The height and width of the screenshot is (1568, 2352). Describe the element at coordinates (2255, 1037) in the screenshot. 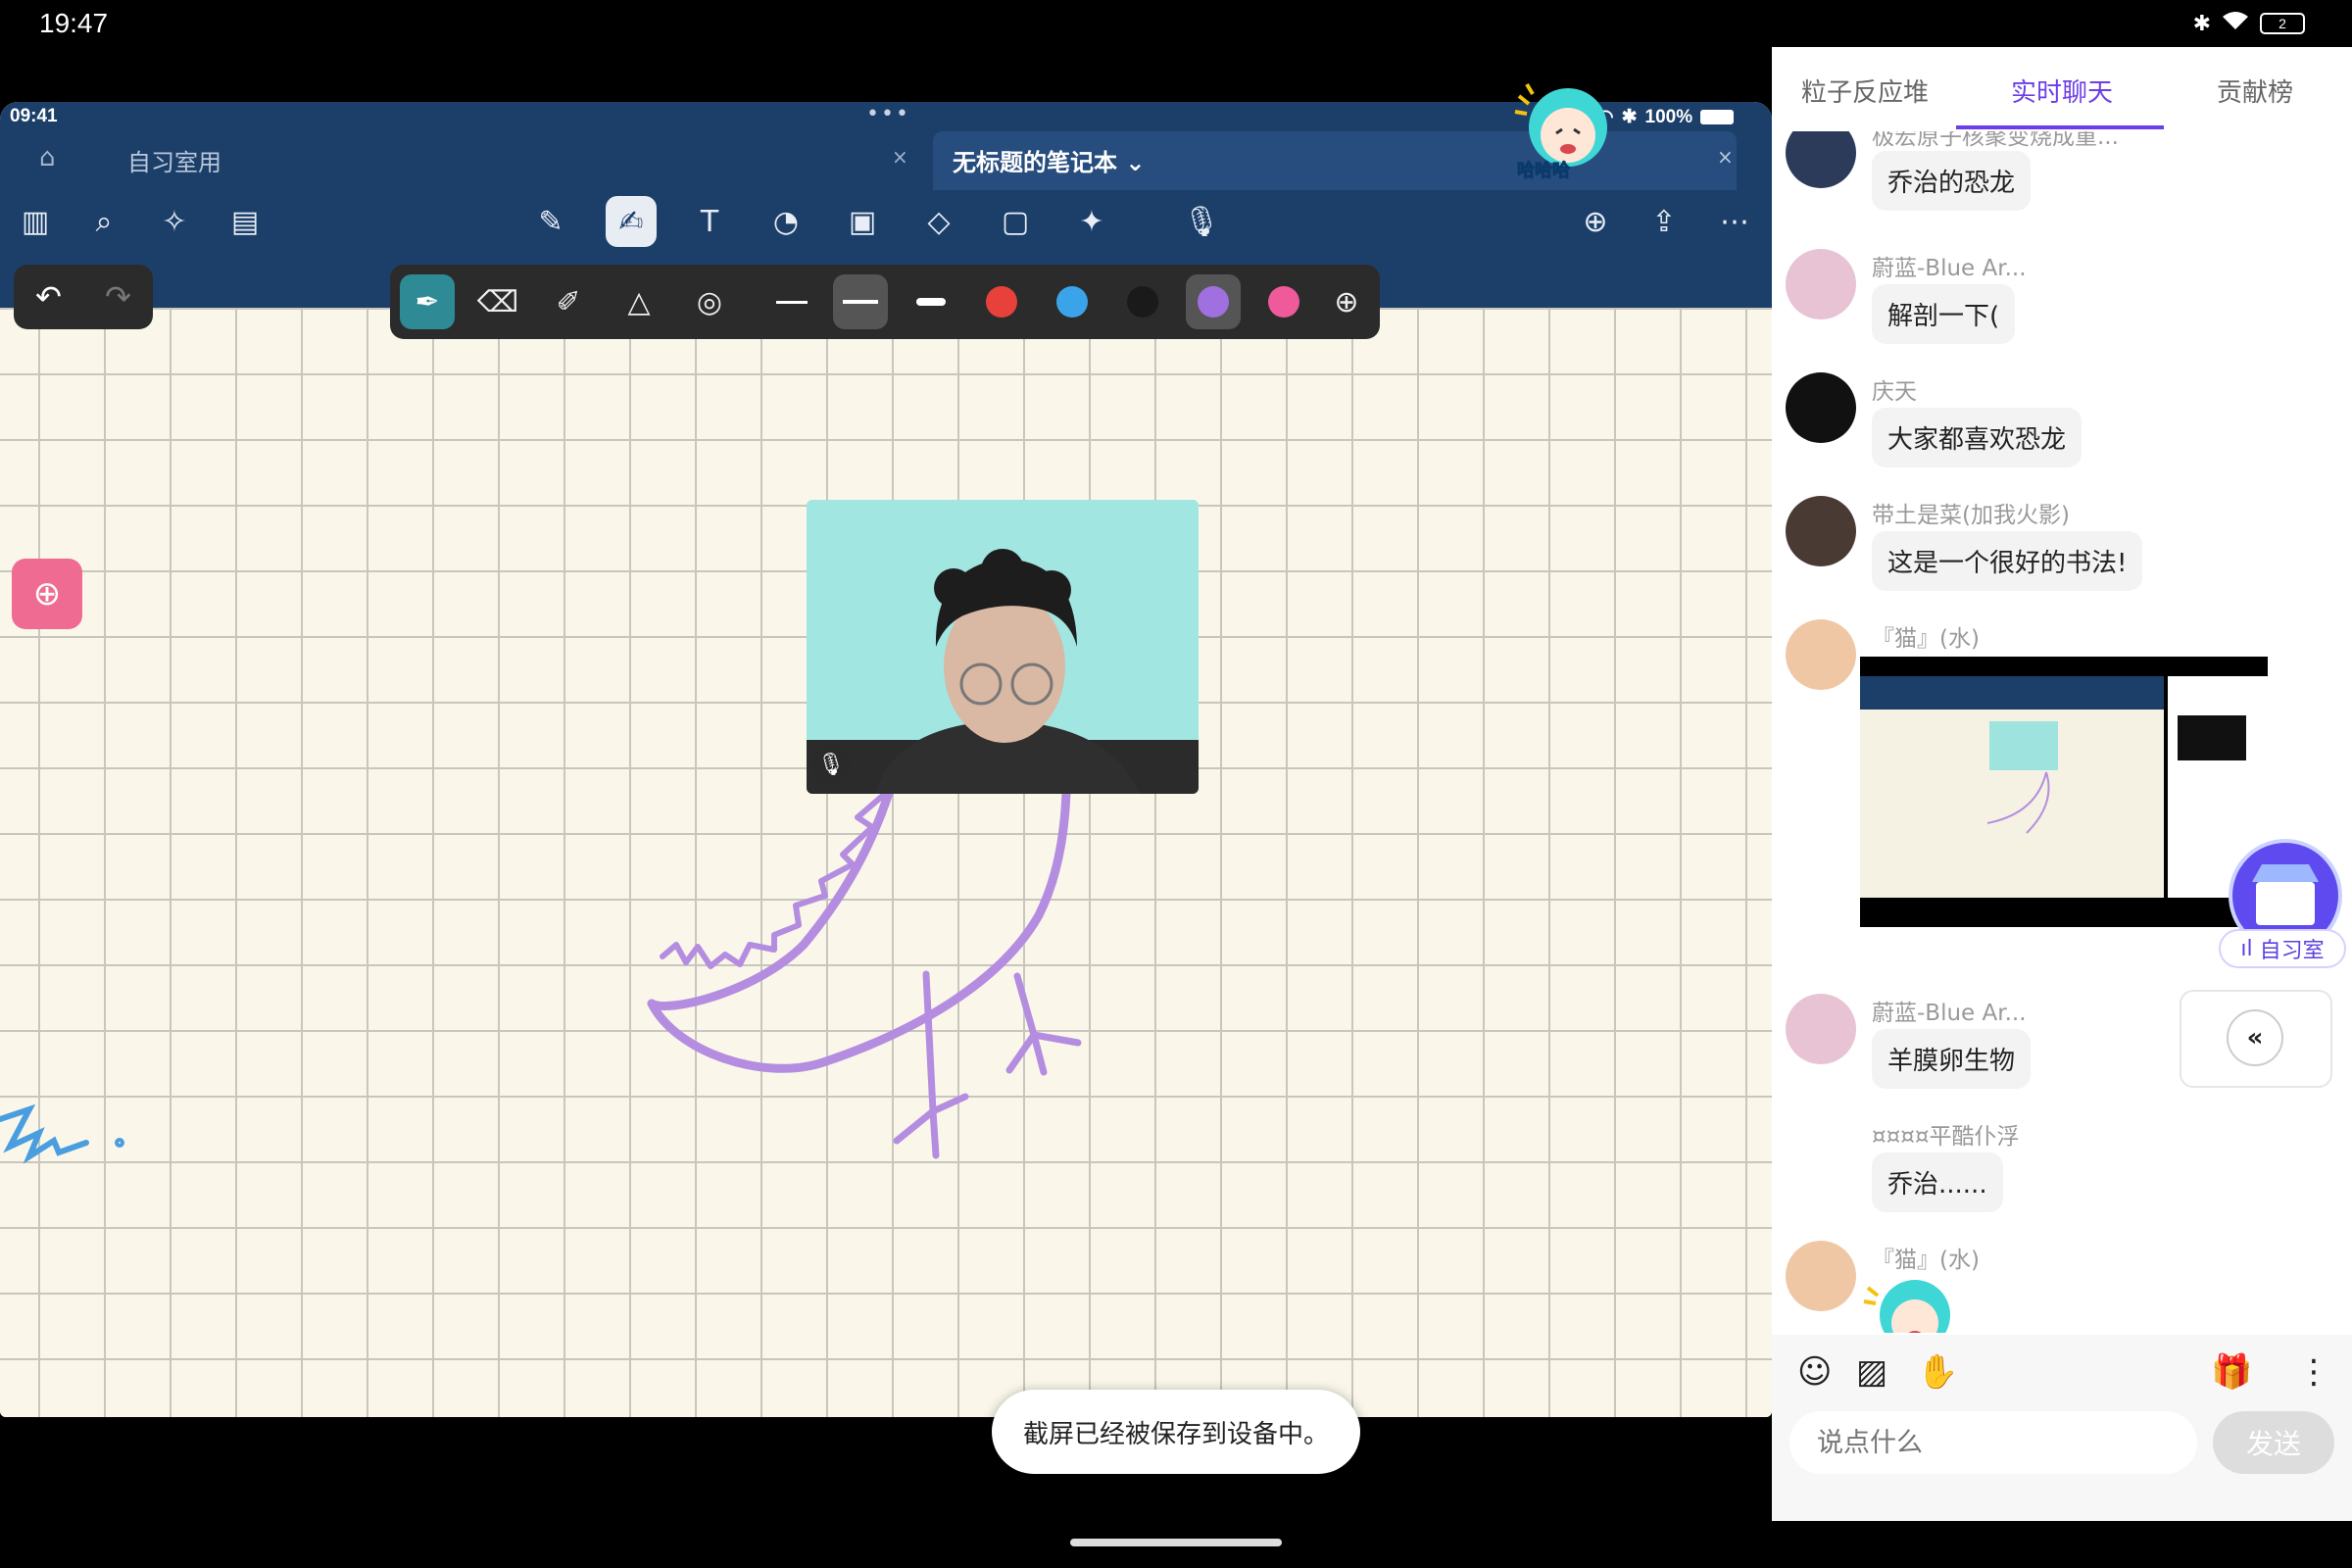

I see `collapse-chevron-icon: «` at that location.